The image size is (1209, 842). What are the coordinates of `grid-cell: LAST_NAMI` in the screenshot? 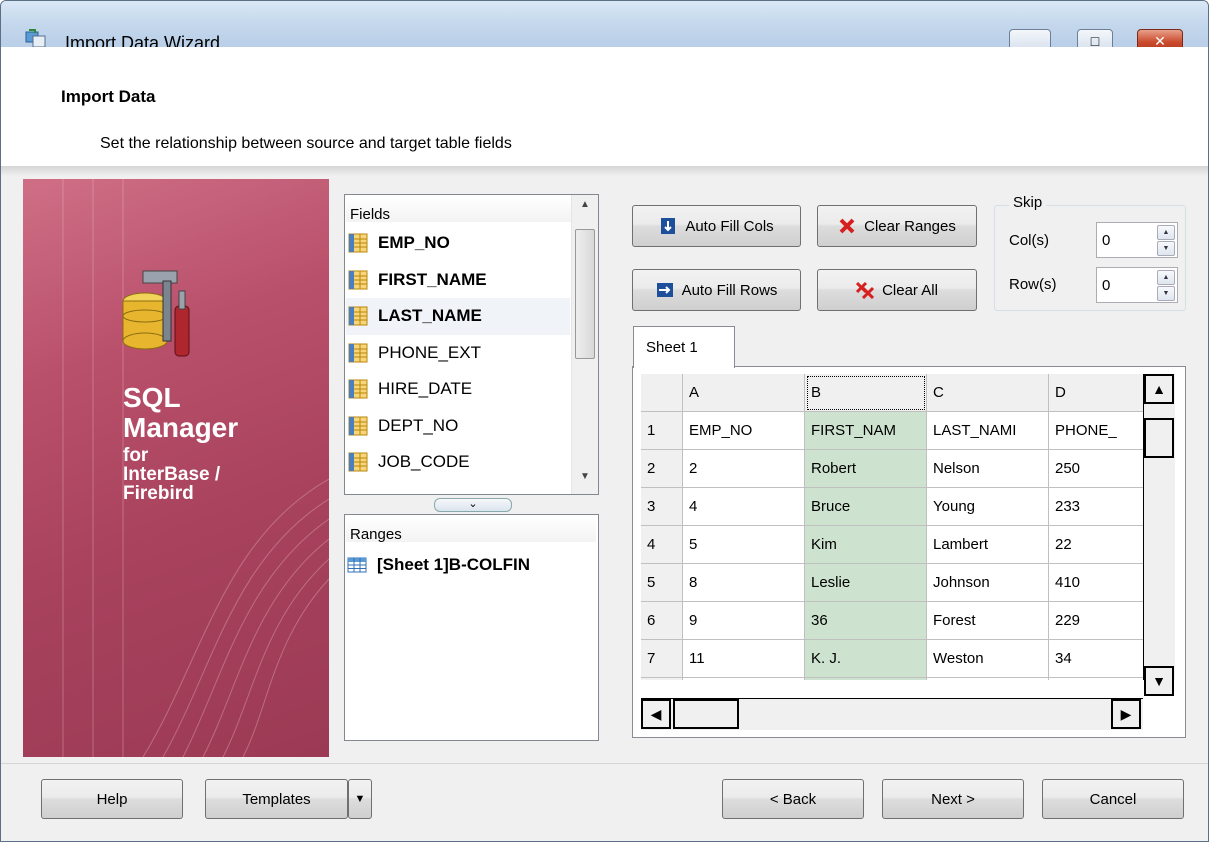 It's located at (988, 431).